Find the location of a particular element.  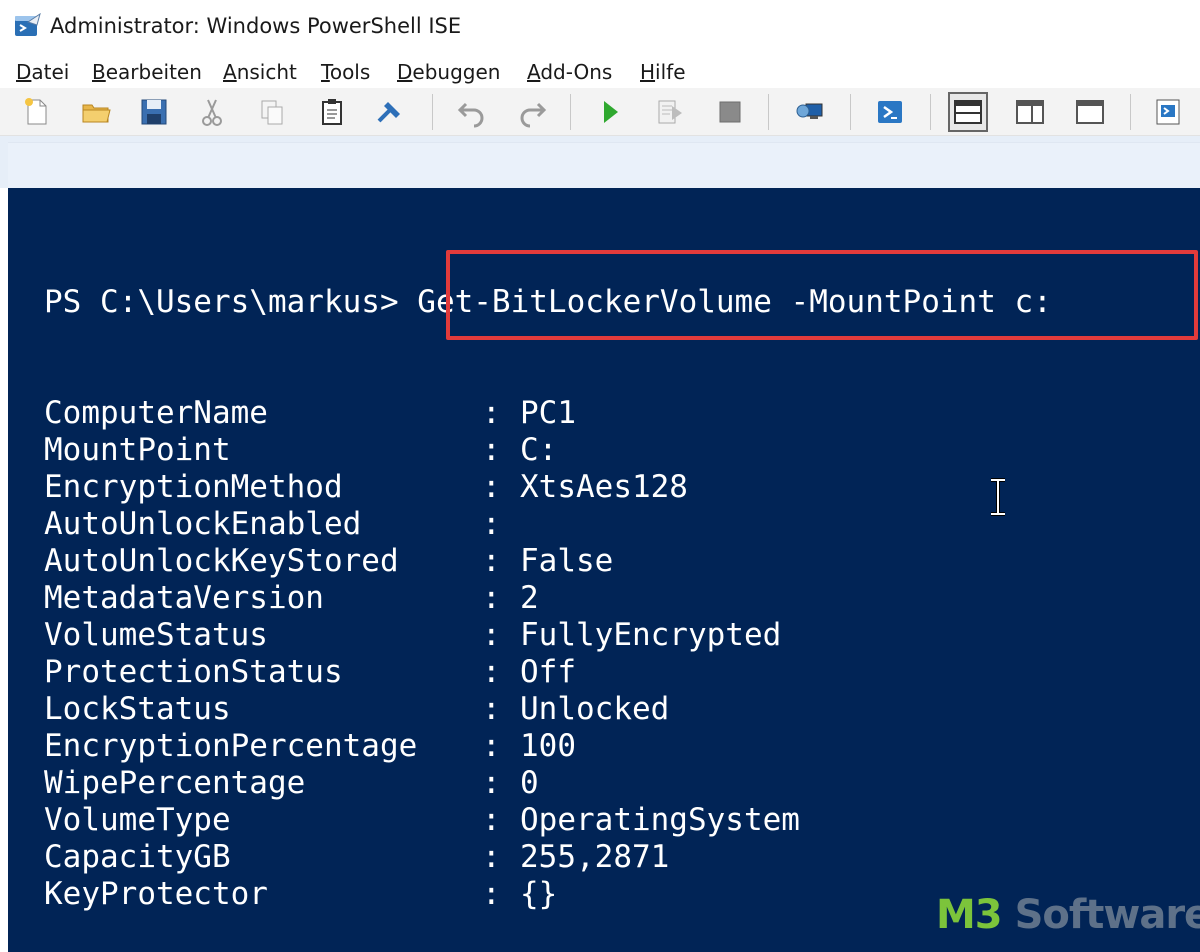

title-bar: Administrator: Windows PowerShell ISE is located at coordinates (600, 28).